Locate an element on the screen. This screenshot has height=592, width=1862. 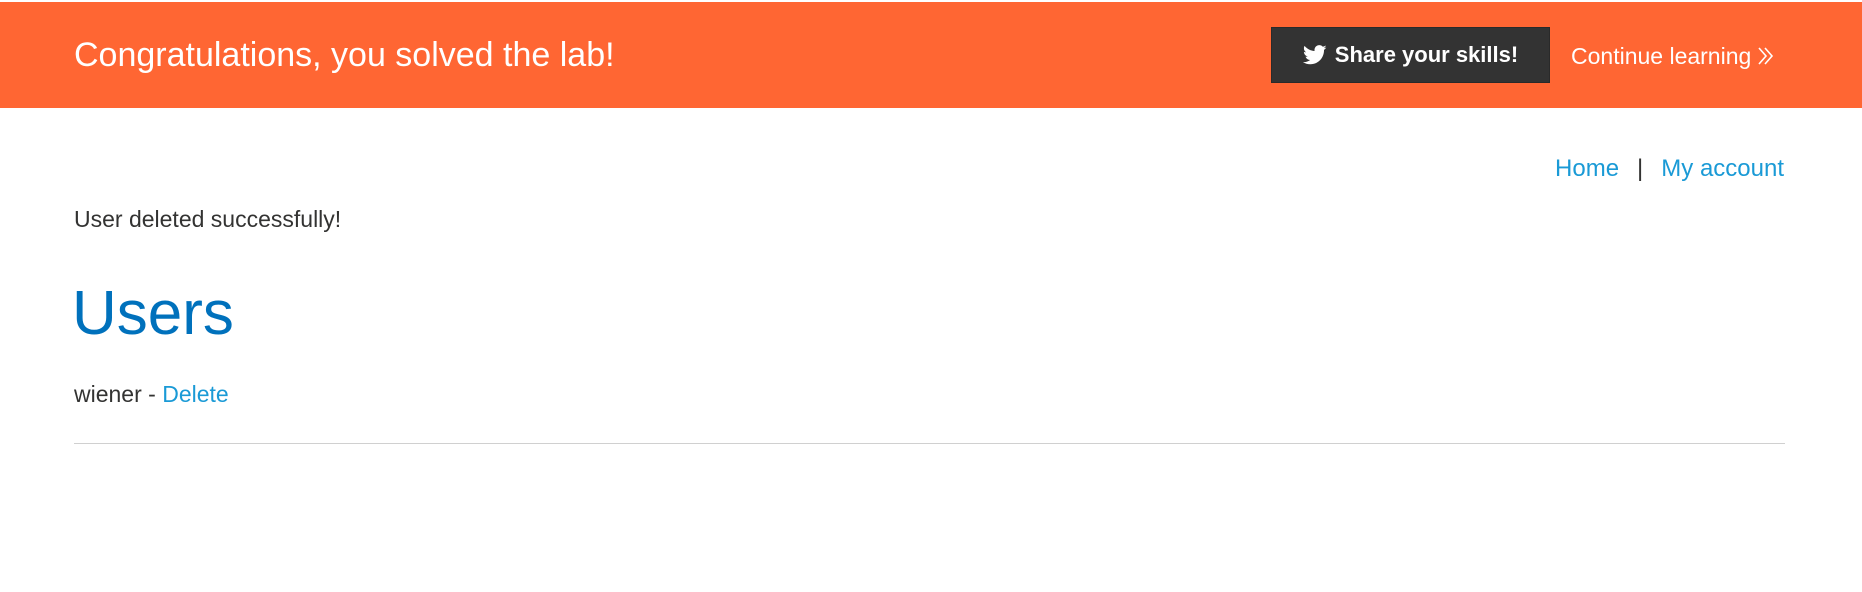
top-nav: Home | My account is located at coordinates (1669, 169).